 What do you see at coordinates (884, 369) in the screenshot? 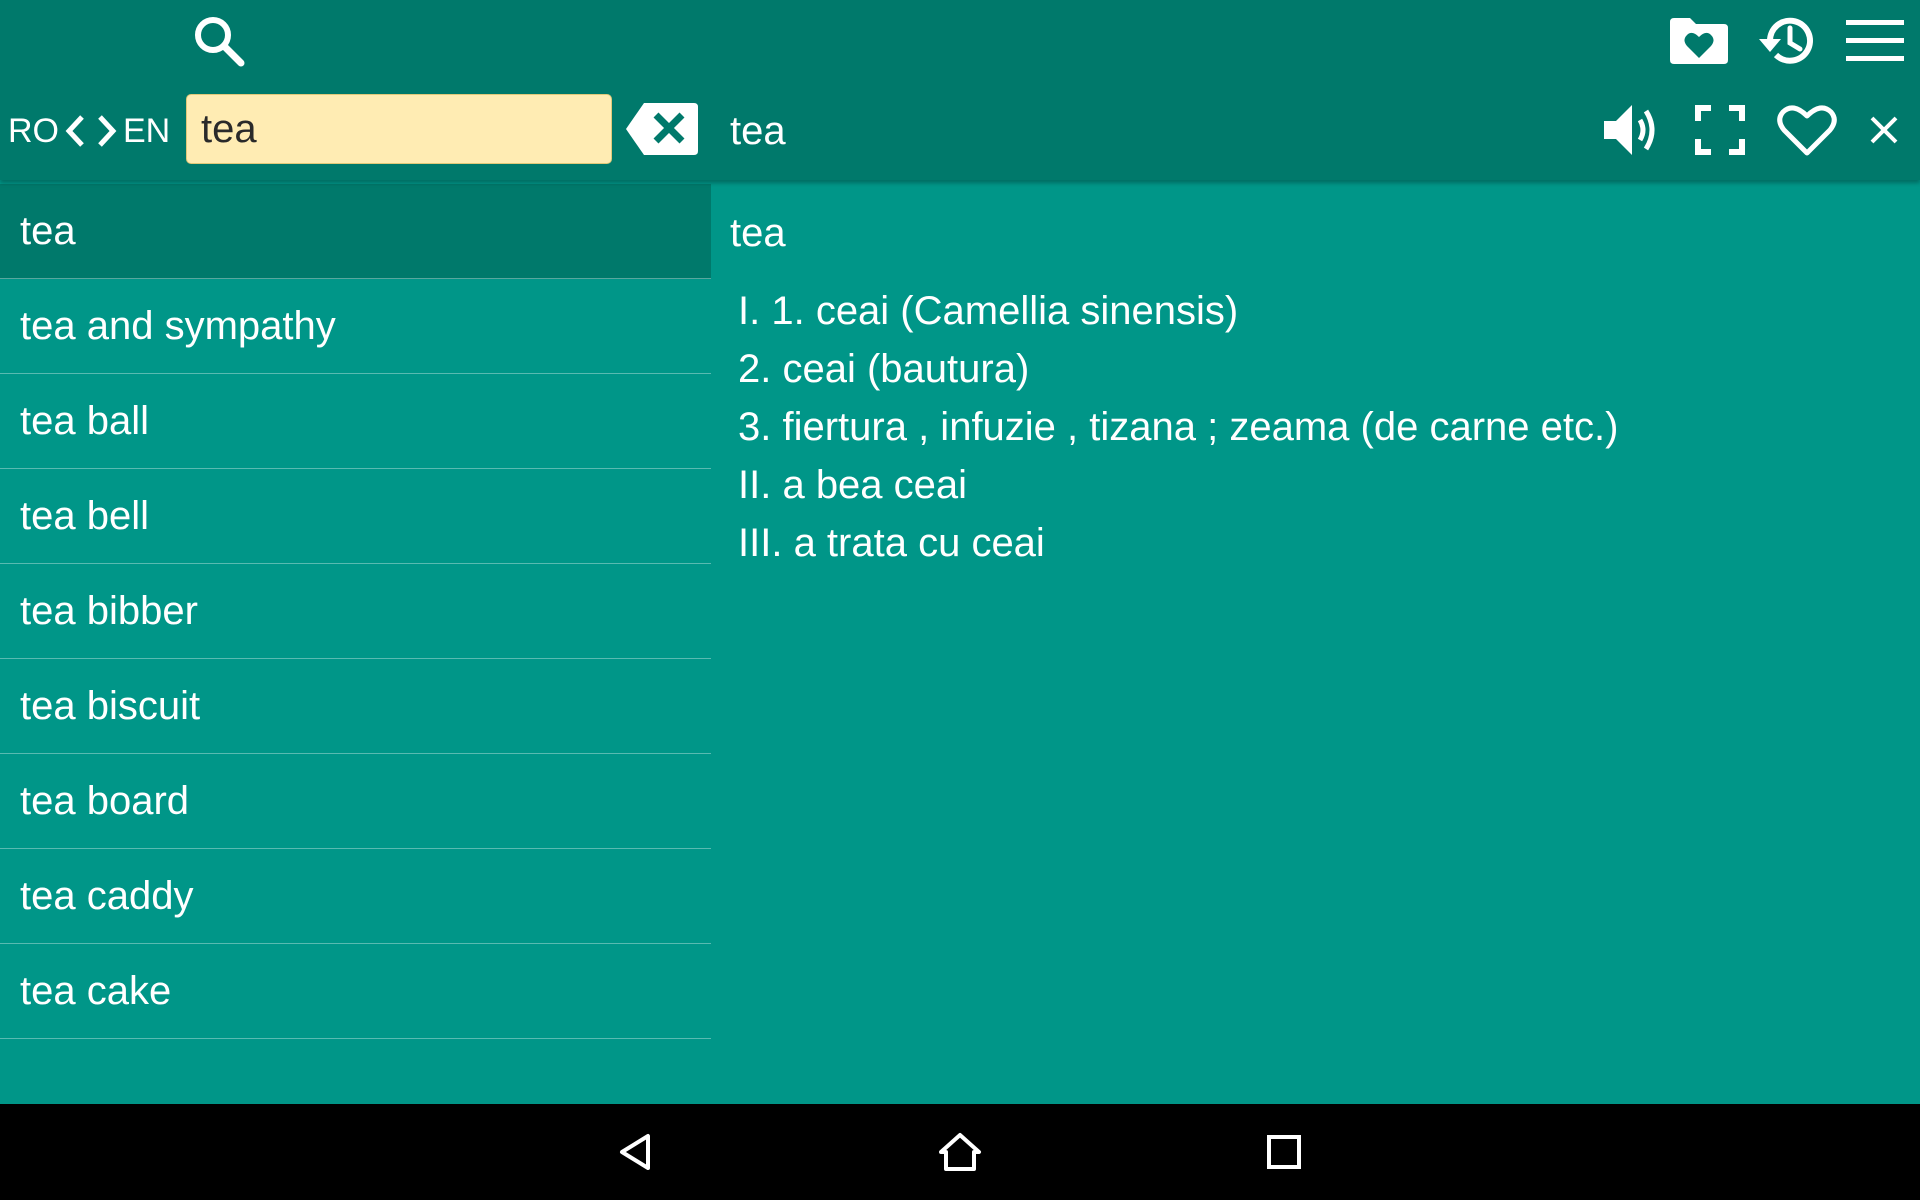
I see `definition-line: 2. ceai (bautura)` at bounding box center [884, 369].